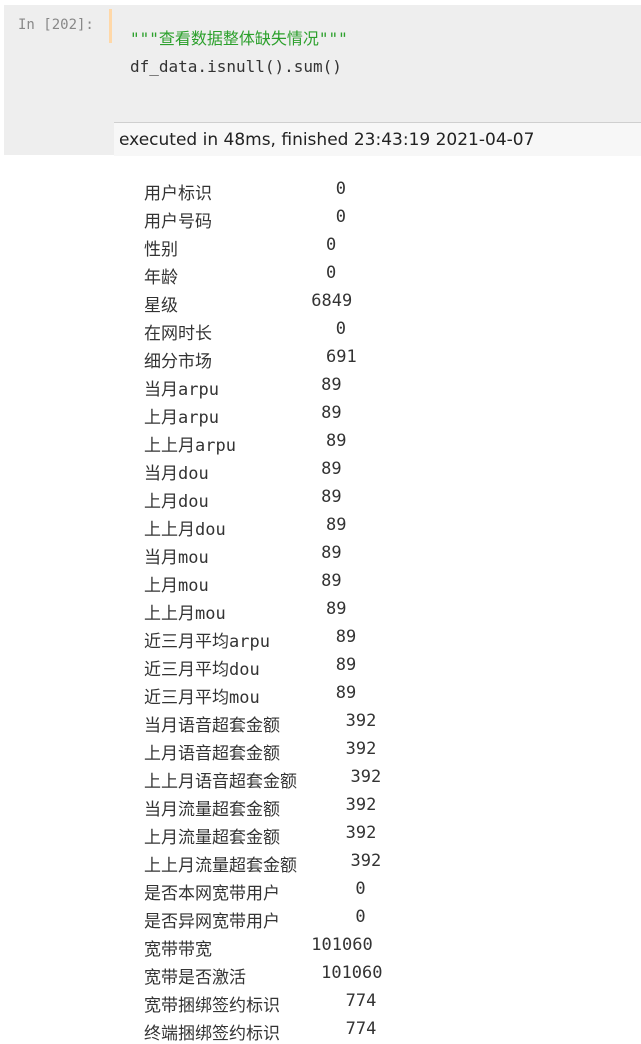  Describe the element at coordinates (320, 190) in the screenshot. I see `output-row: 用户标识 0` at that location.